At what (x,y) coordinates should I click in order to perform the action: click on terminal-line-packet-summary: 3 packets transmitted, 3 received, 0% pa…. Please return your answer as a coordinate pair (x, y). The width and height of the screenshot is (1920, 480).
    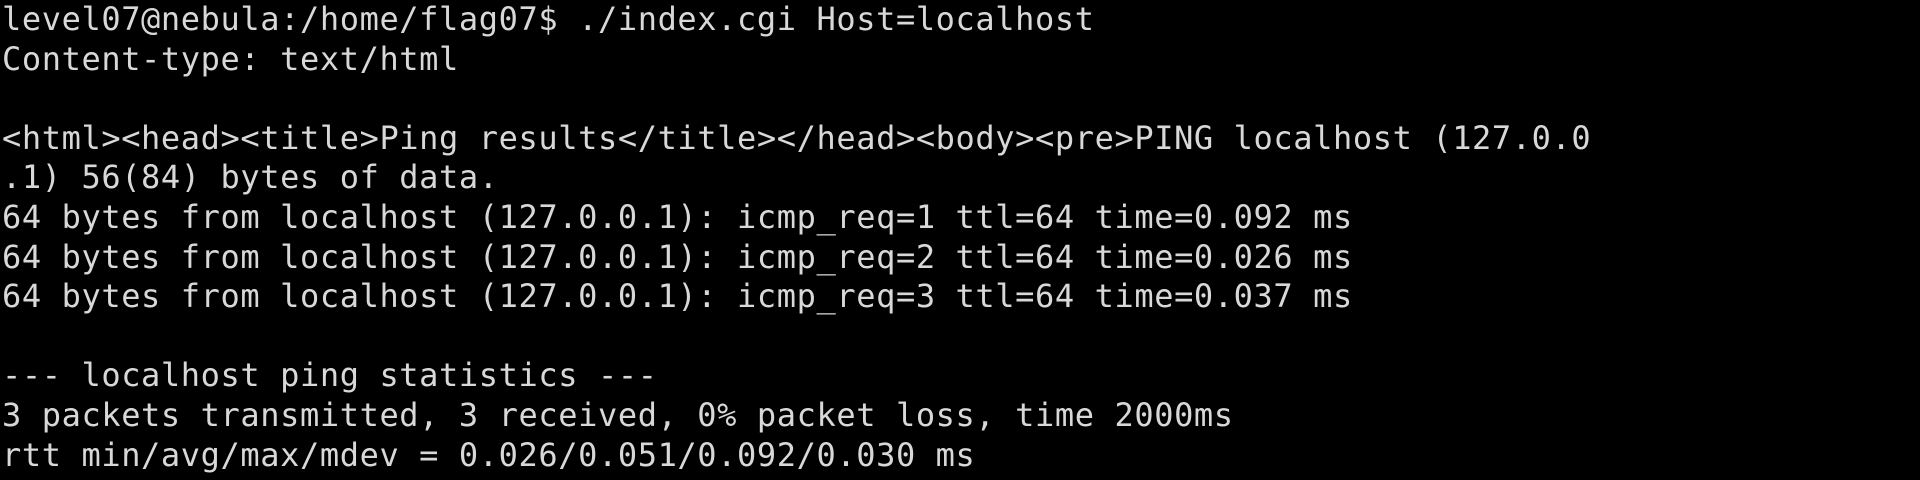
    Looking at the image, I should click on (618, 414).